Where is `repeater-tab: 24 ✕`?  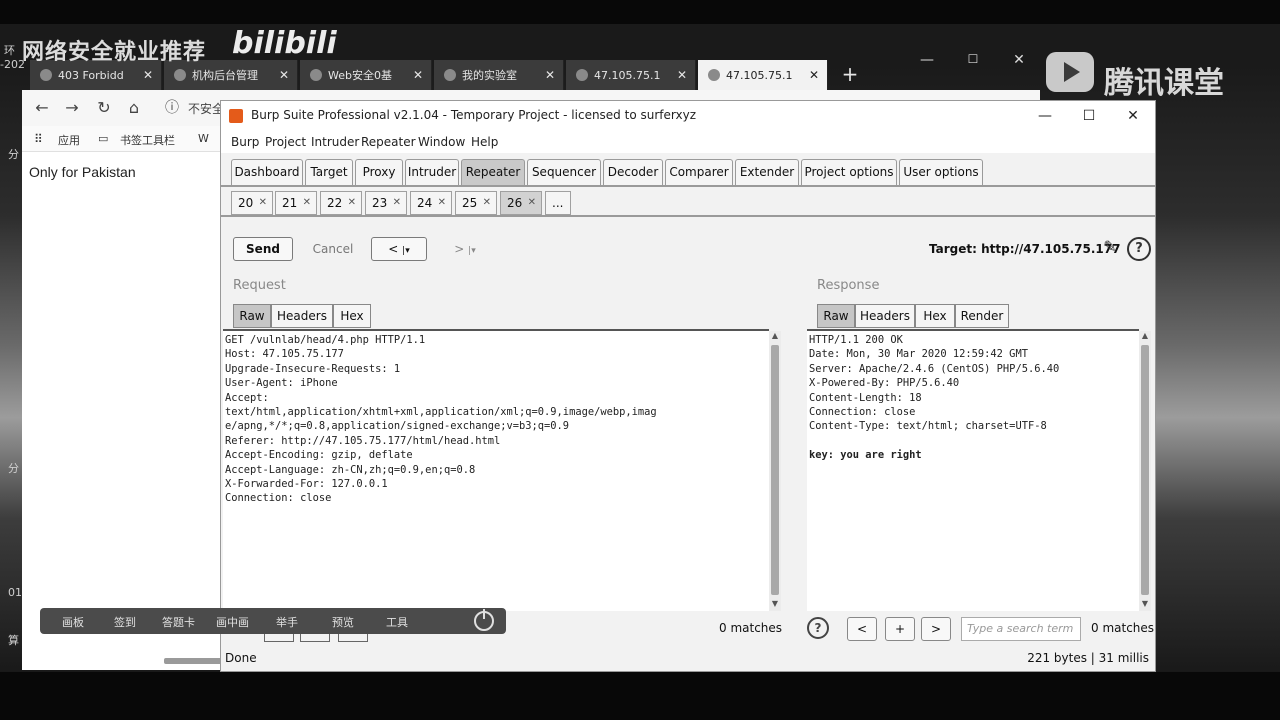 repeater-tab: 24 ✕ is located at coordinates (431, 203).